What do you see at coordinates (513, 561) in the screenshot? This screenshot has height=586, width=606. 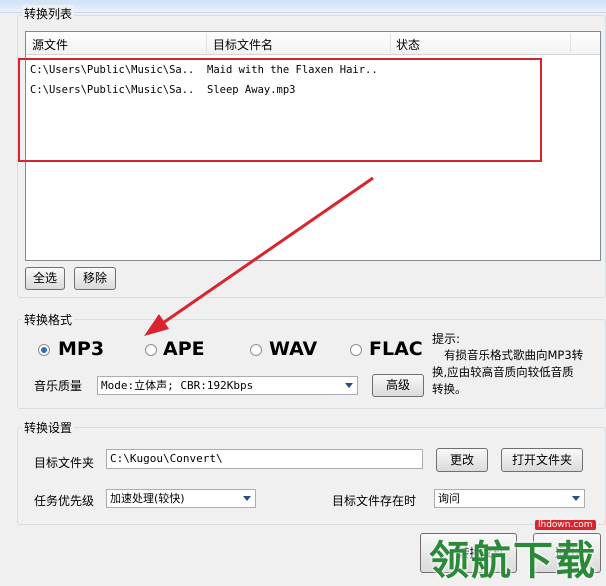 I see `watermark-text: 领航下载` at bounding box center [513, 561].